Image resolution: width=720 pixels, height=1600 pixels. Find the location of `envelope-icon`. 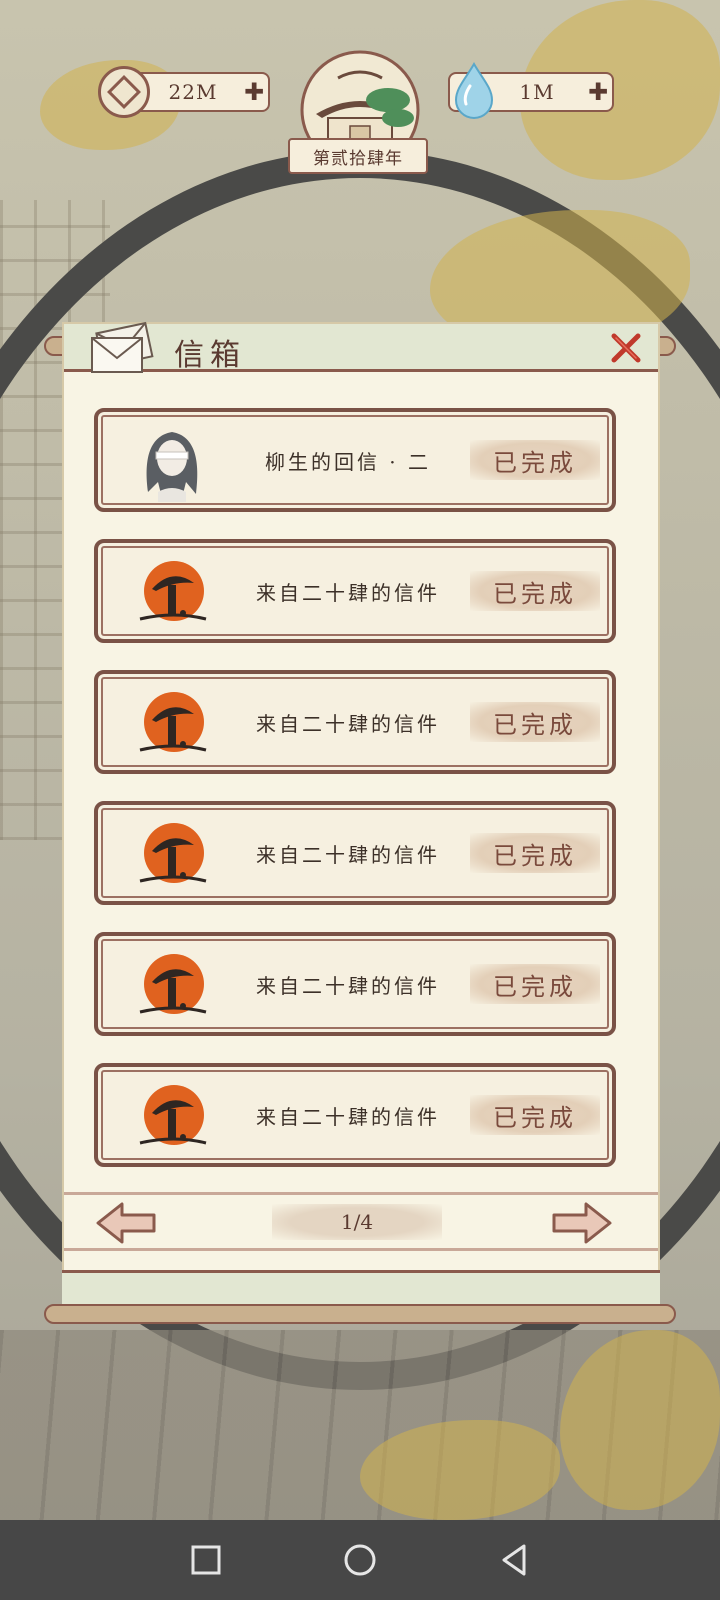

envelope-icon is located at coordinates (122, 347).